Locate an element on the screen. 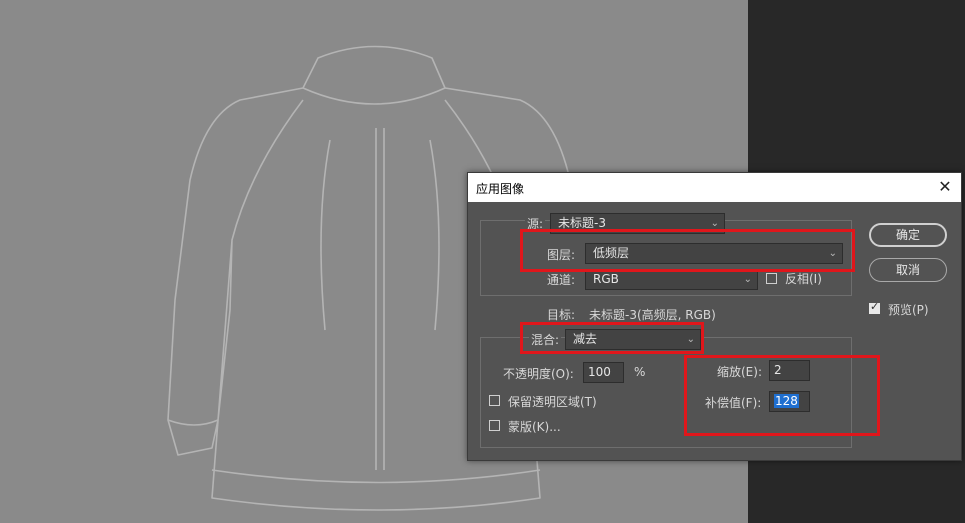  dialog-title: 应用图像 is located at coordinates (500, 189).